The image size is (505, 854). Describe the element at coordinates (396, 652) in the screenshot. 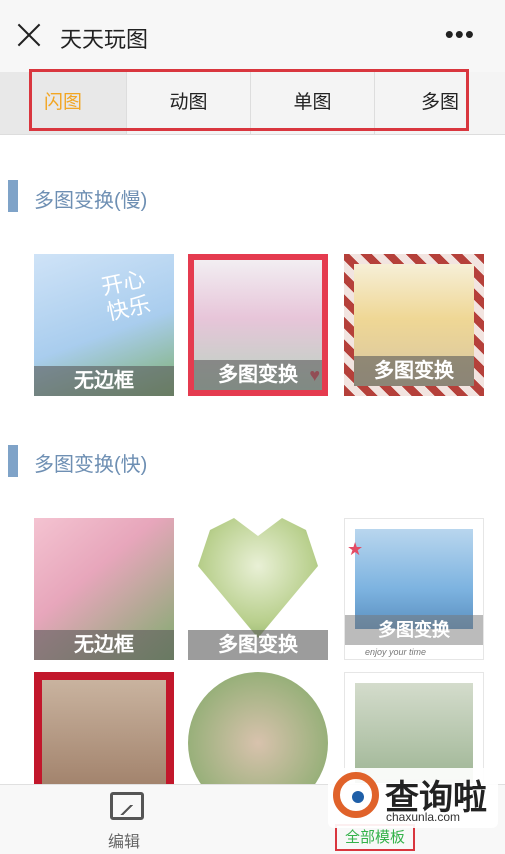

I see `tile-subtext: enjoy your time` at that location.